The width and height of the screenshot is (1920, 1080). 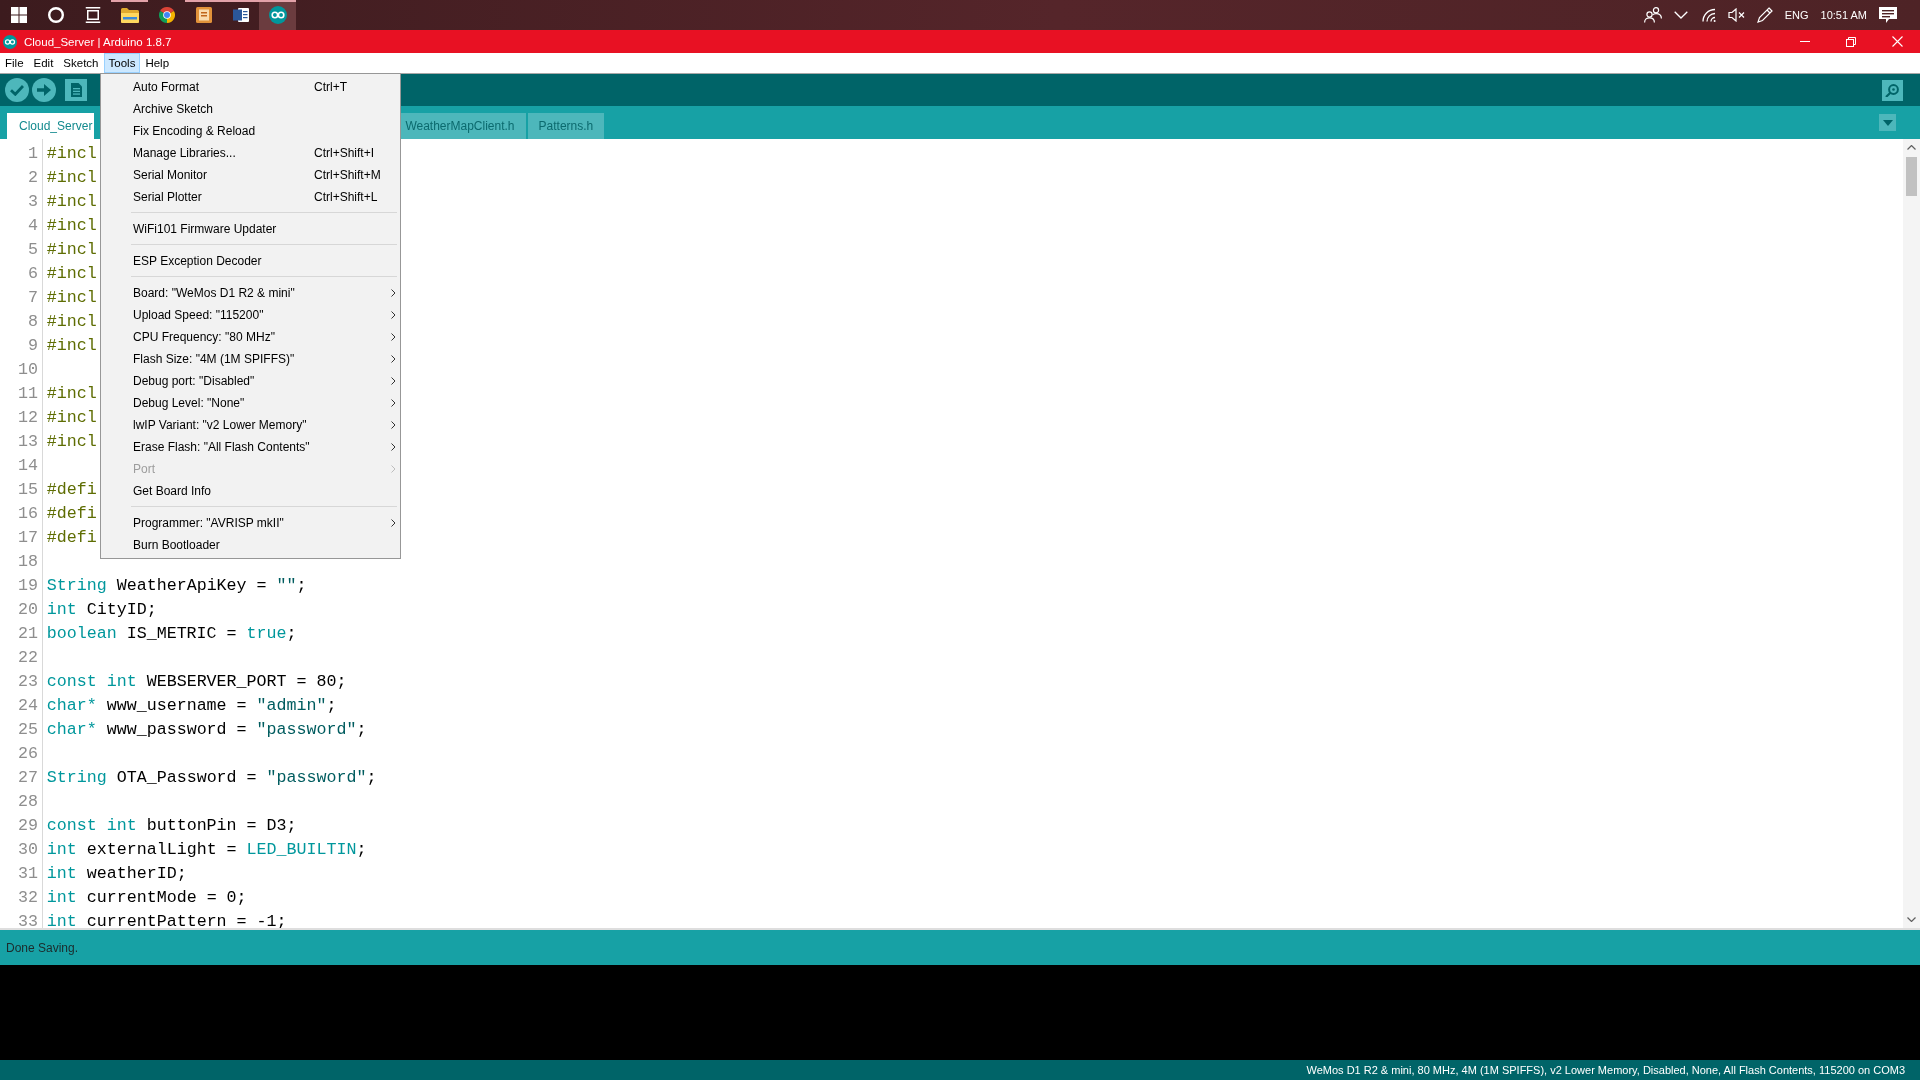 I want to click on line-number: 1, so click(x=33, y=153).